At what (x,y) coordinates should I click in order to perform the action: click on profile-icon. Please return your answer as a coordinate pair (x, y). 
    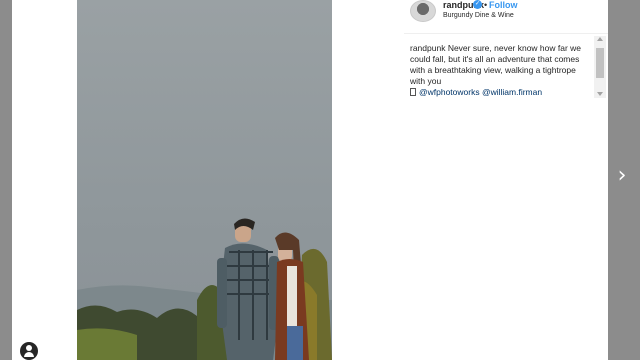
    Looking at the image, I should click on (29, 351).